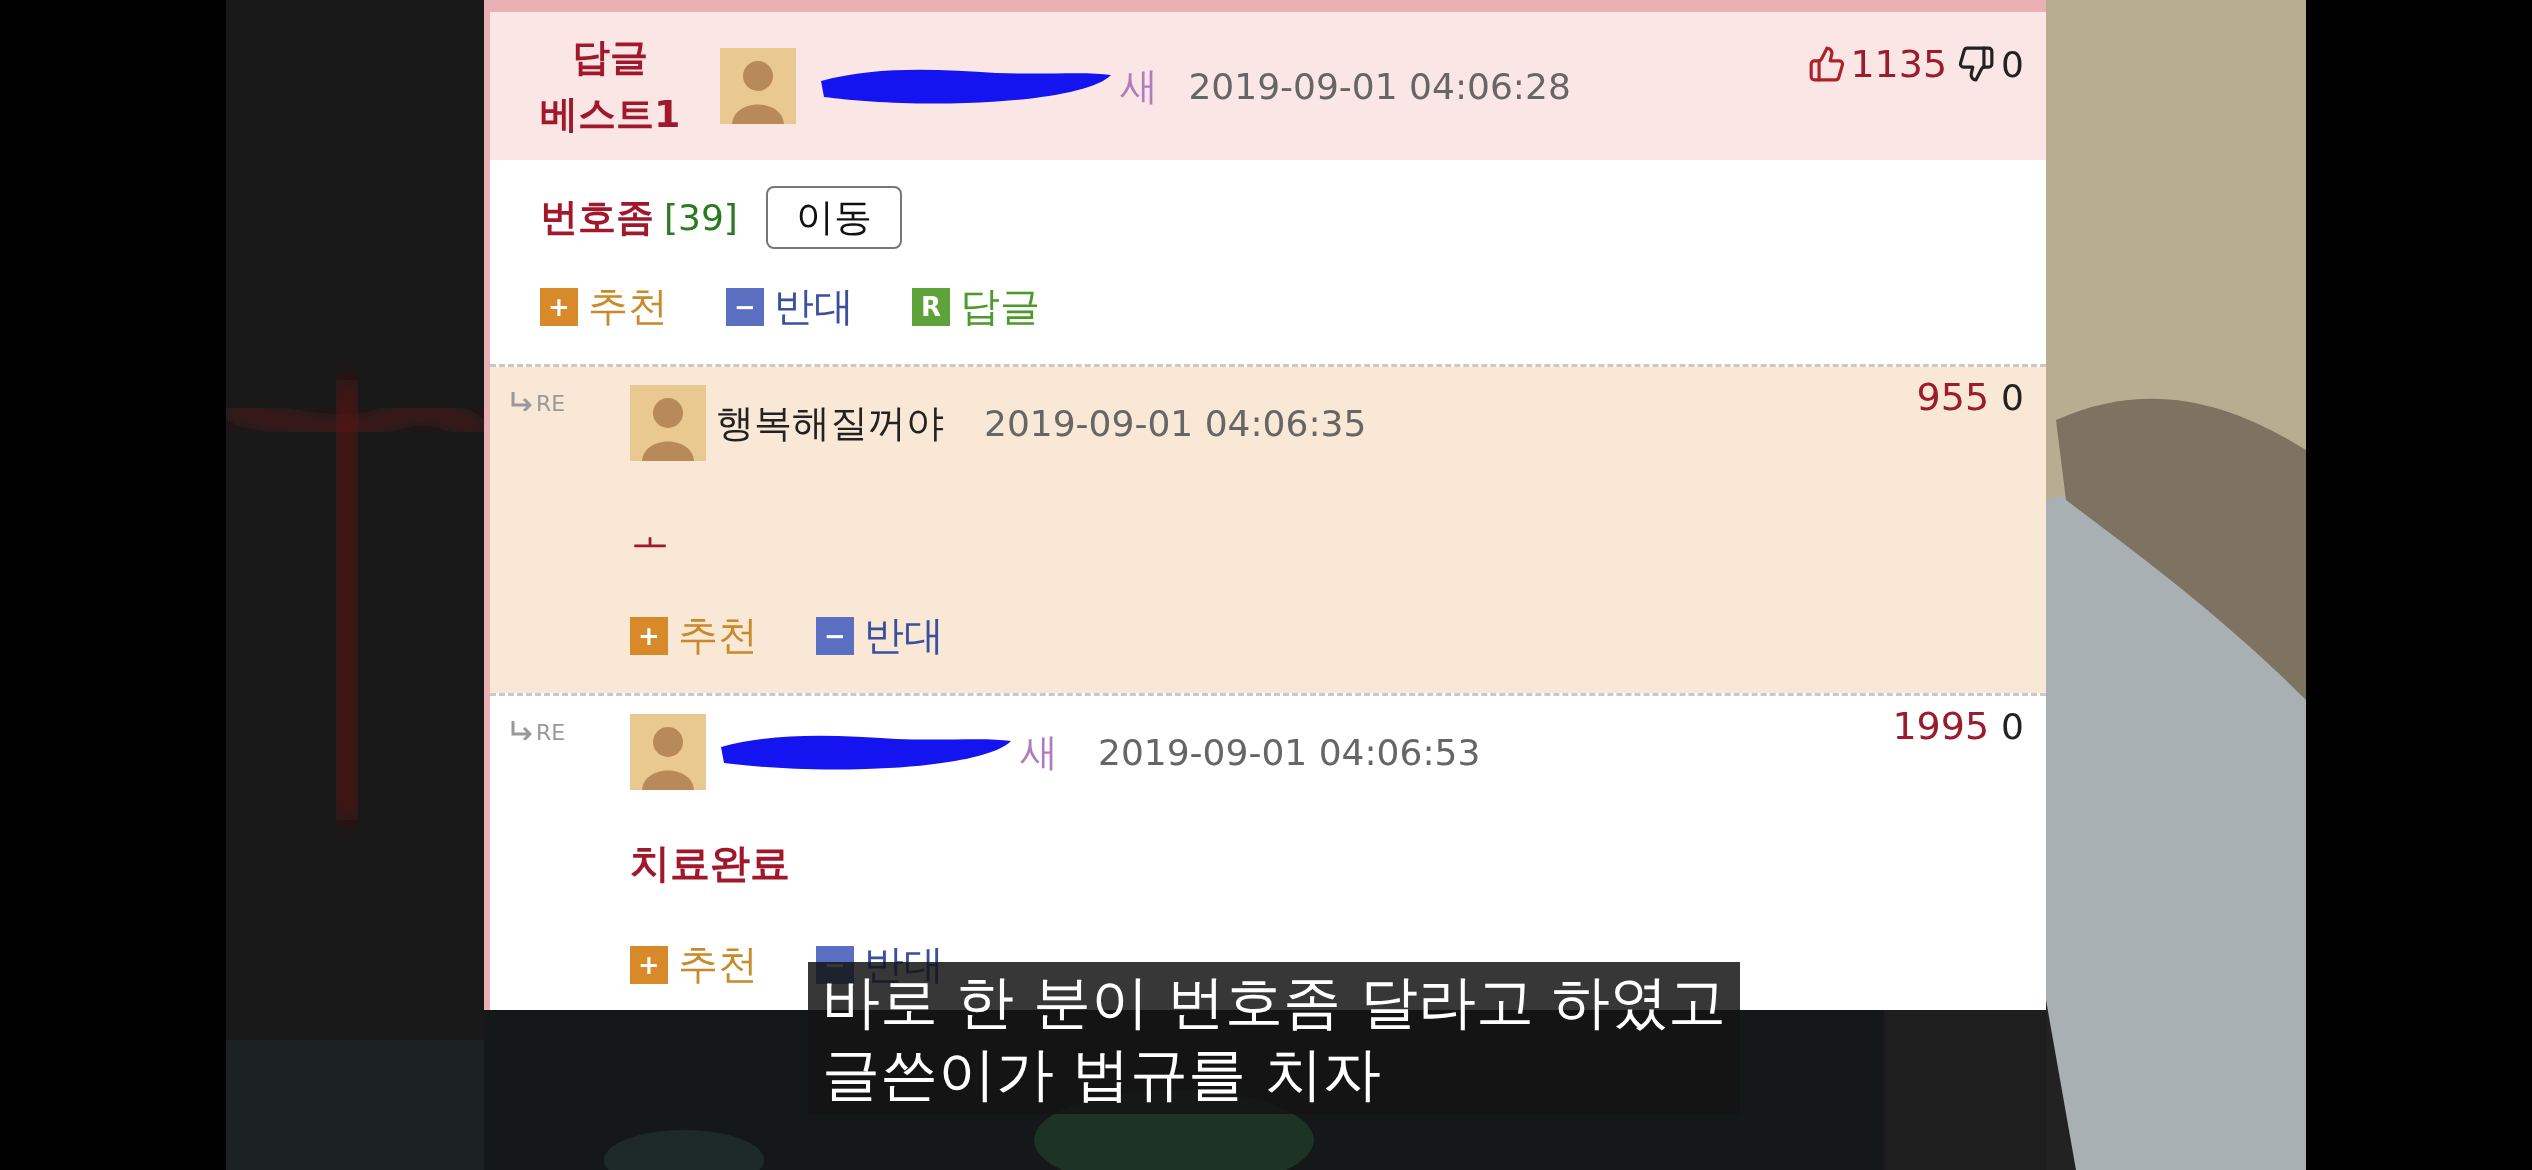 The image size is (2532, 1170). What do you see at coordinates (833, 218) in the screenshot?
I see `move-button: 이동` at bounding box center [833, 218].